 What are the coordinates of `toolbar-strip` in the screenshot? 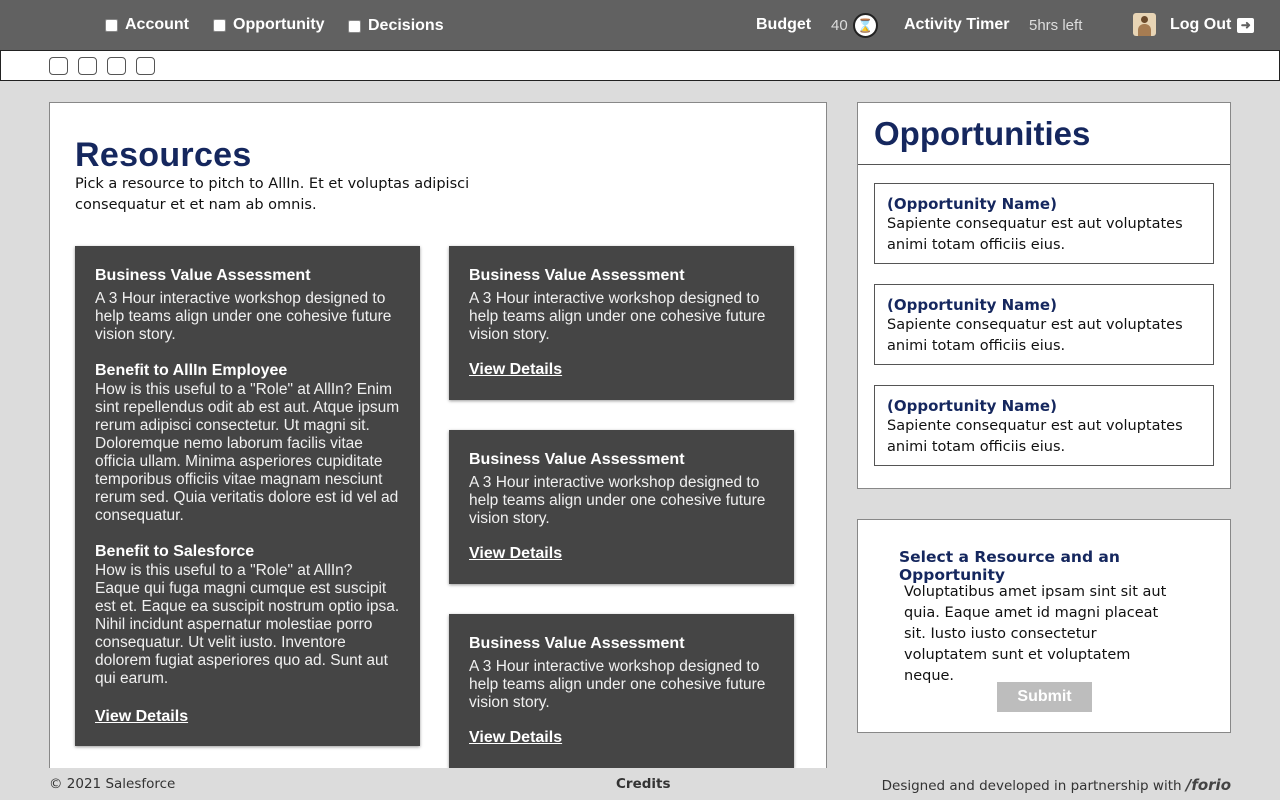 It's located at (640, 65).